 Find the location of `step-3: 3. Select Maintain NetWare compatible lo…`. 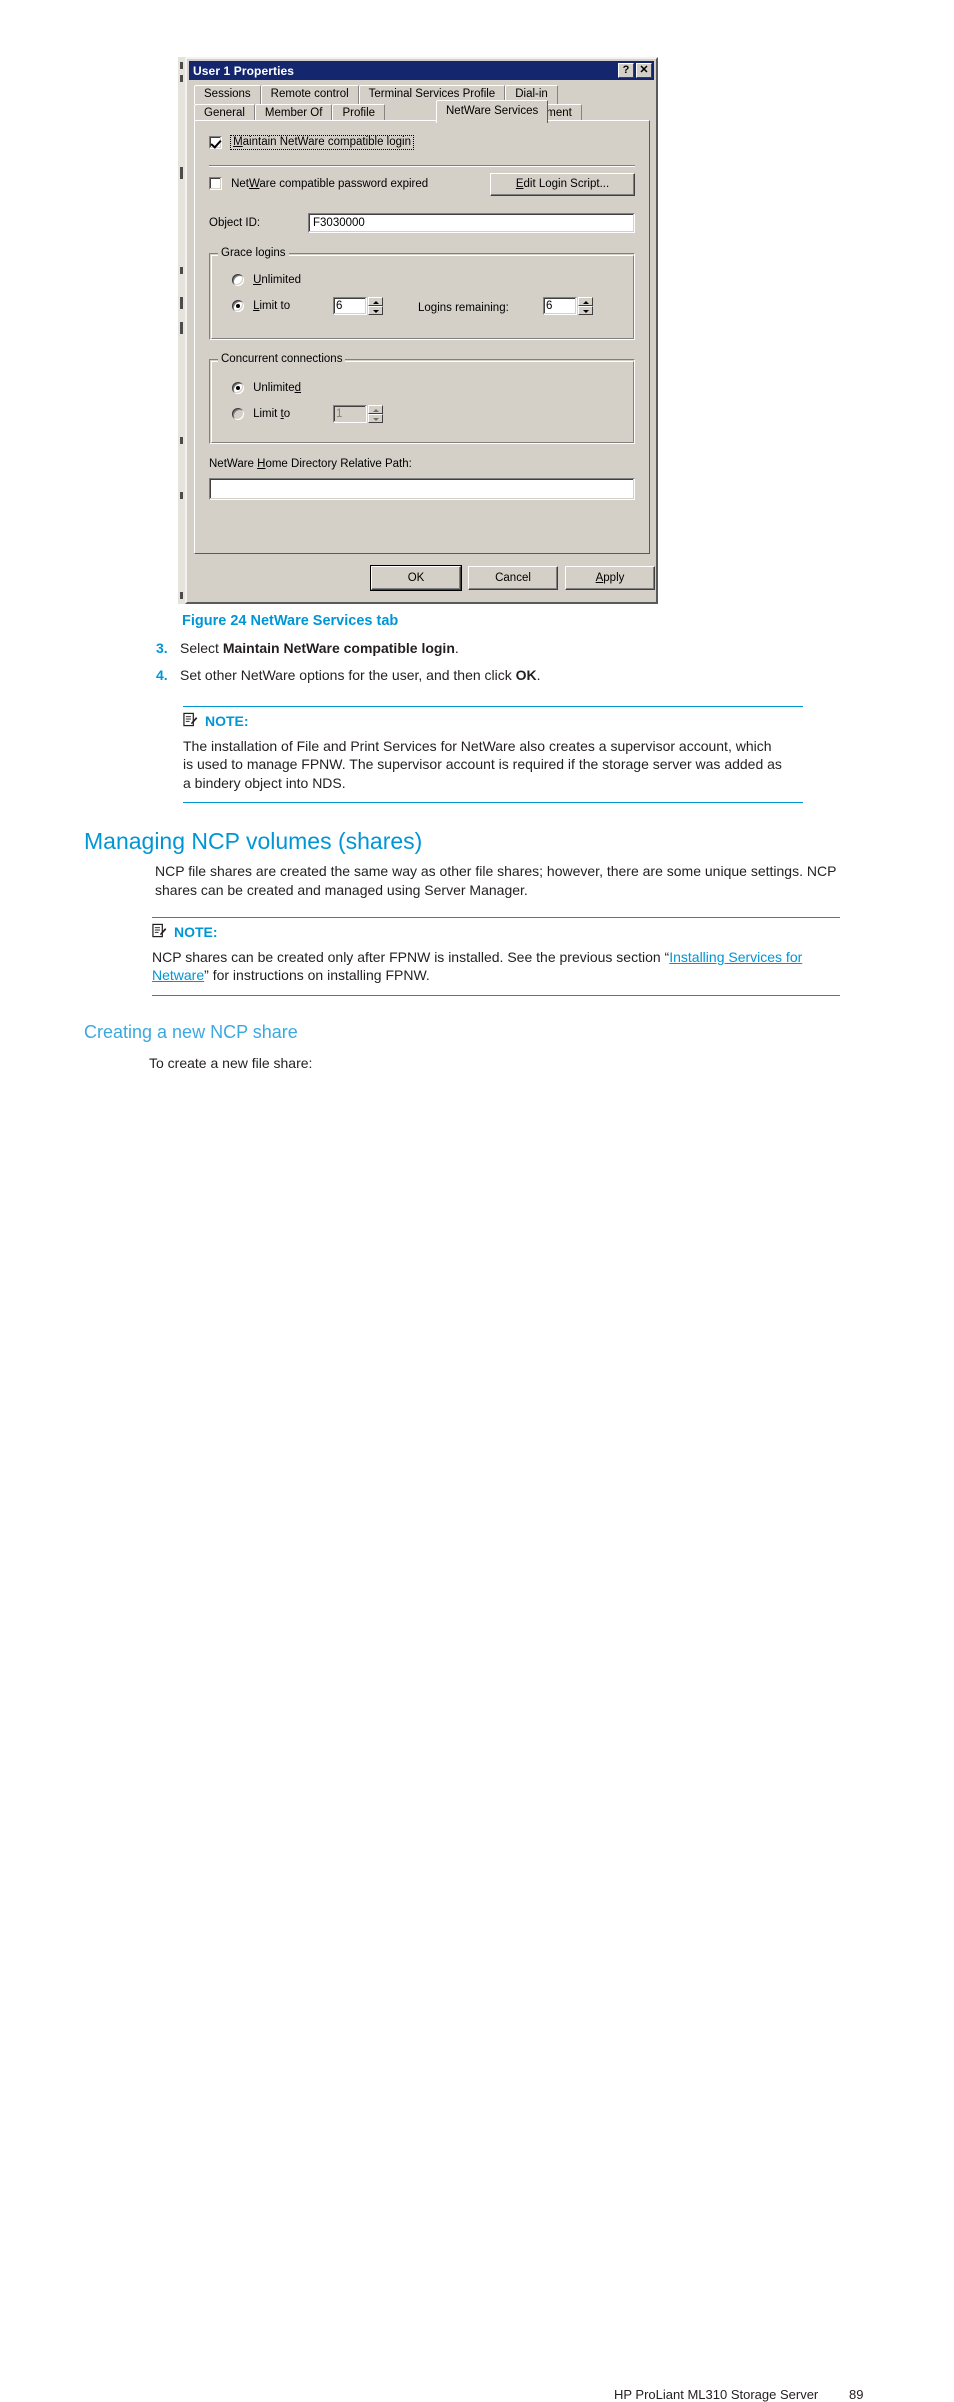

step-3: 3. Select Maintain NetWare compatible lo… is located at coordinates (506, 648).